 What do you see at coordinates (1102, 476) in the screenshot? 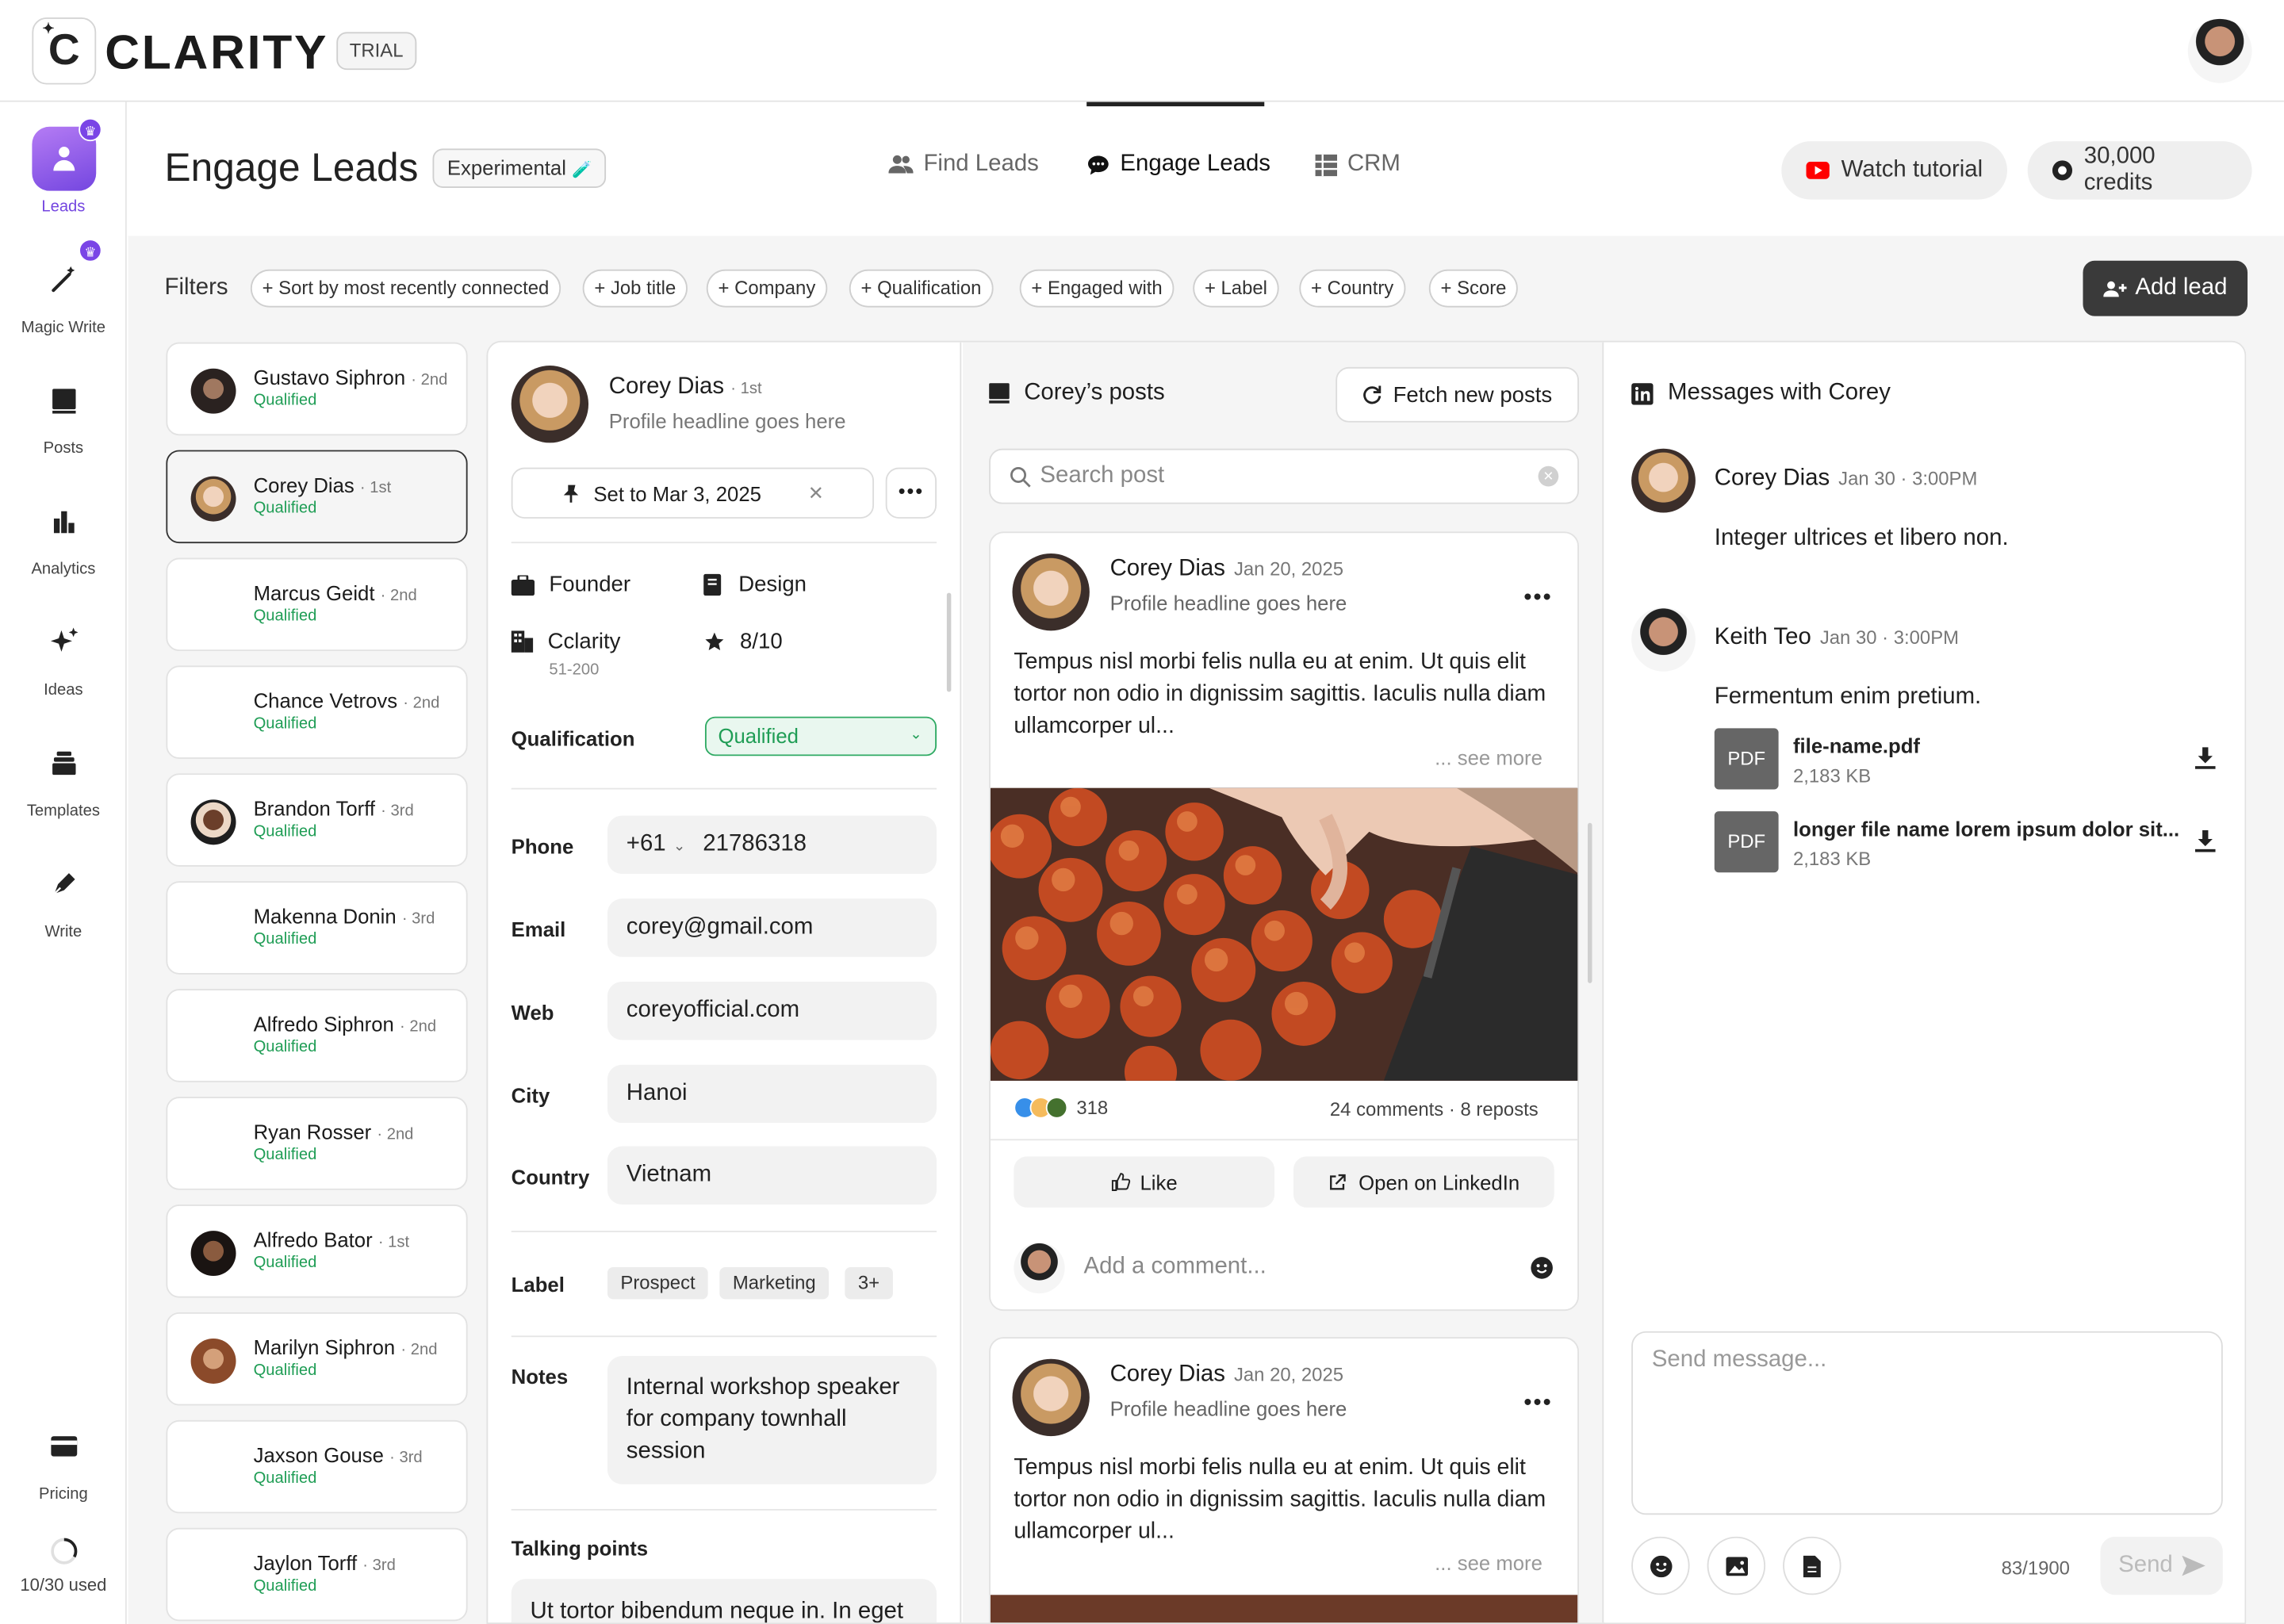
I see `search-post-placeholder: Search post` at bounding box center [1102, 476].